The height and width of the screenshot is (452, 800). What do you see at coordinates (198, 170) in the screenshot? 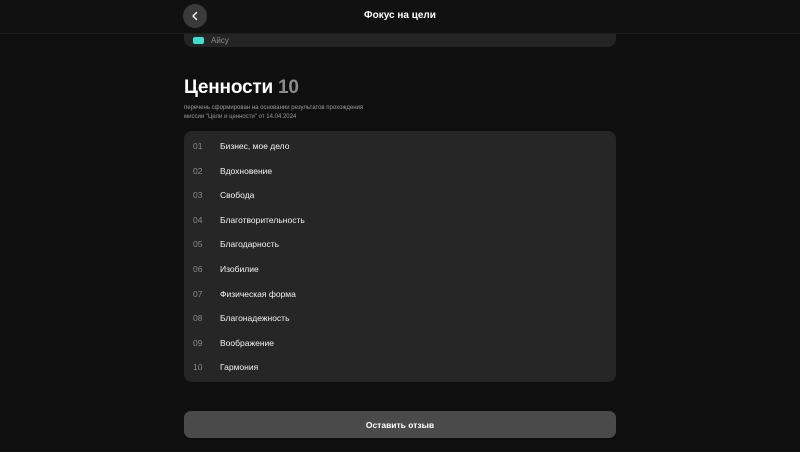
I see `value-number: 02` at bounding box center [198, 170].